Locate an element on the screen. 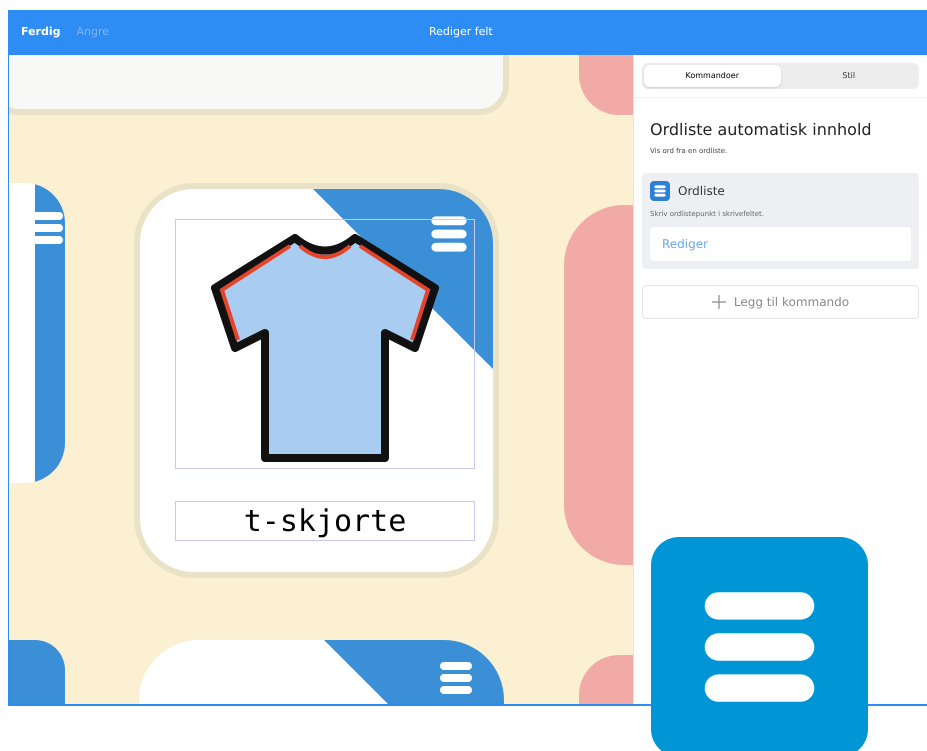 The height and width of the screenshot is (751, 927). tab: Kommandoer is located at coordinates (712, 76).